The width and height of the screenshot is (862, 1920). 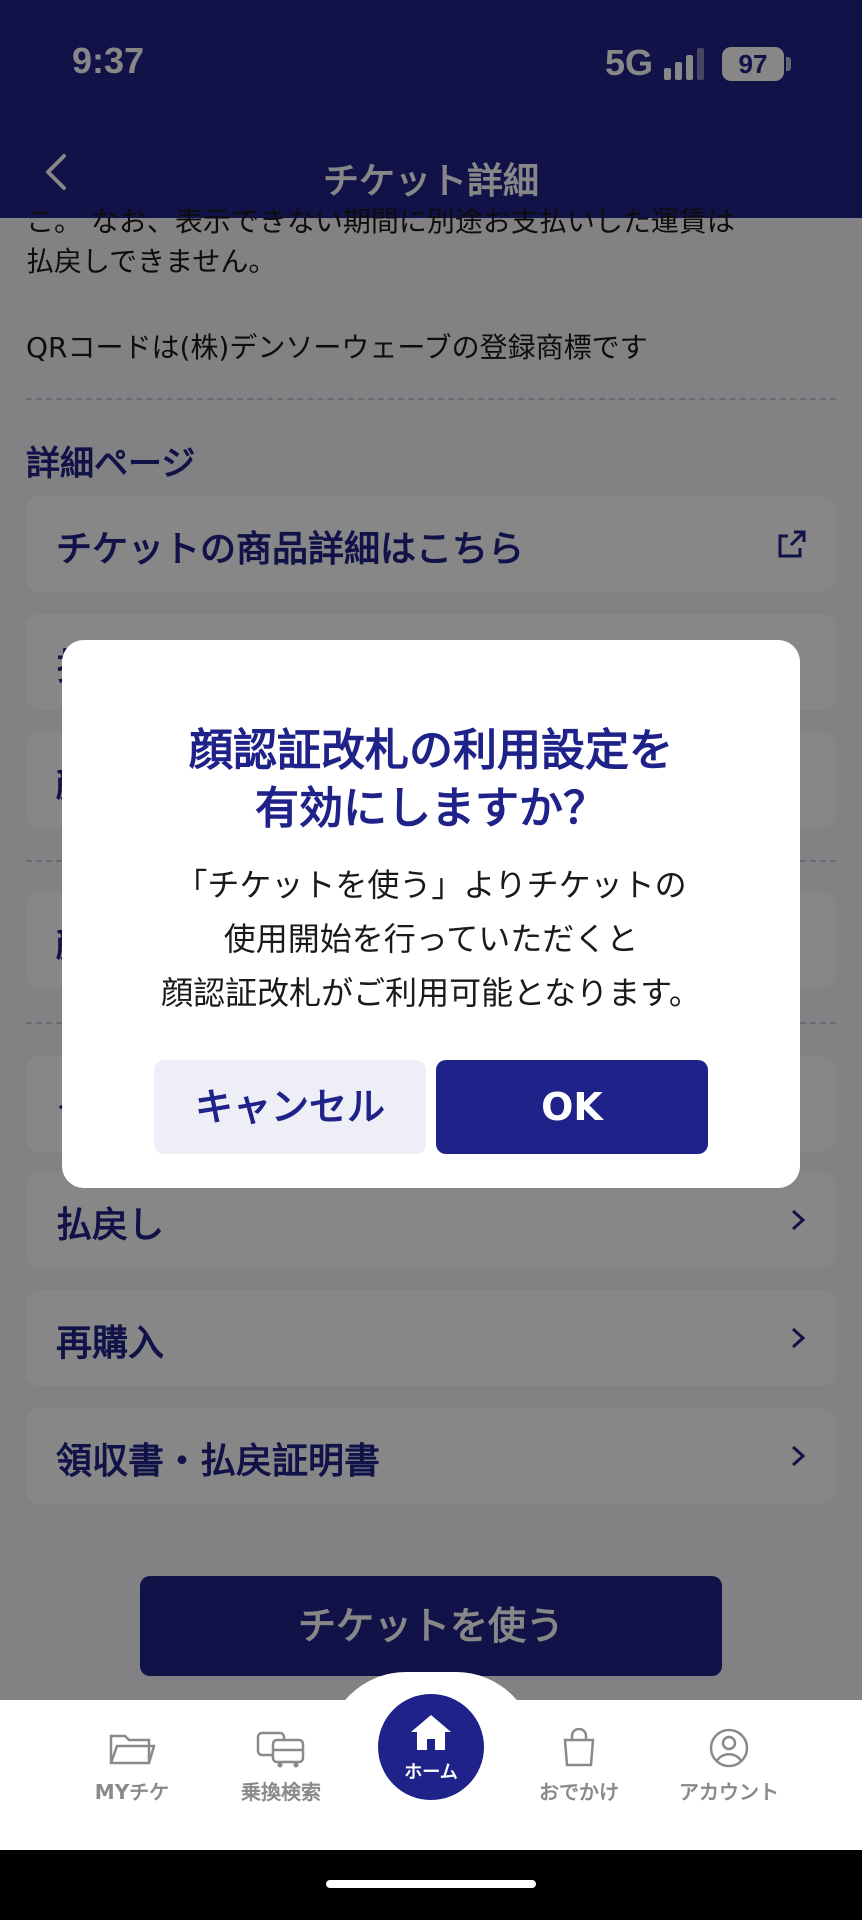 What do you see at coordinates (431, 780) in the screenshot?
I see `dialog-title: 顔認証改札の利用設定を 有効にしますか？` at bounding box center [431, 780].